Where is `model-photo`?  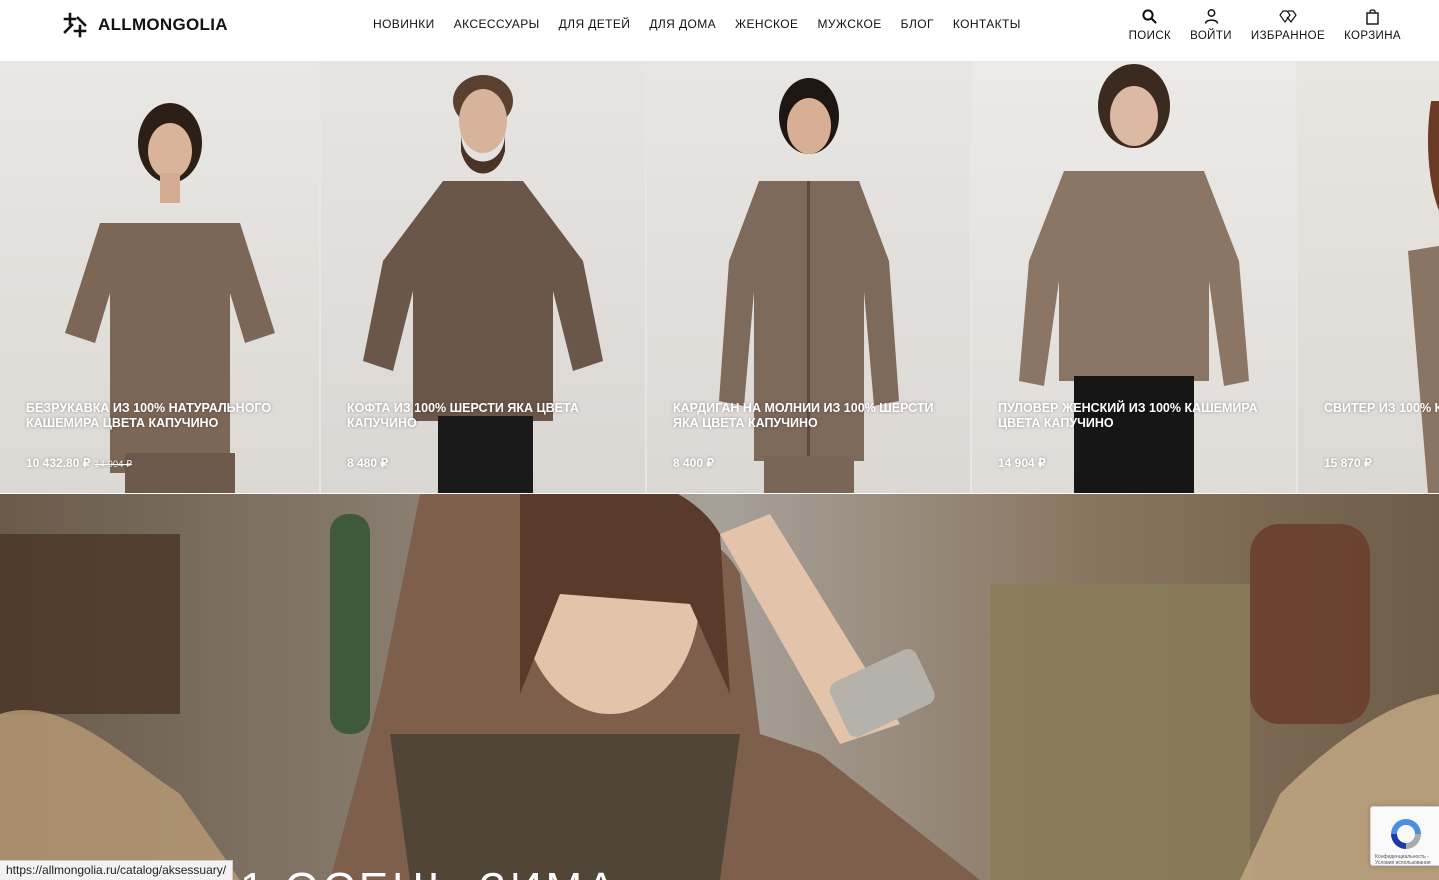 model-photo is located at coordinates (1423, 297).